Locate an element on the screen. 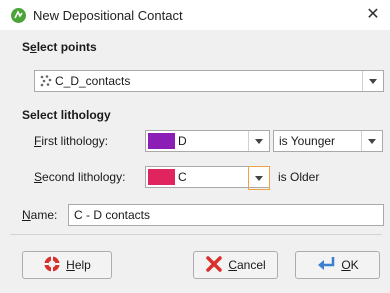 This screenshot has height=293, width=390. first-lithology-swatch is located at coordinates (161, 141).